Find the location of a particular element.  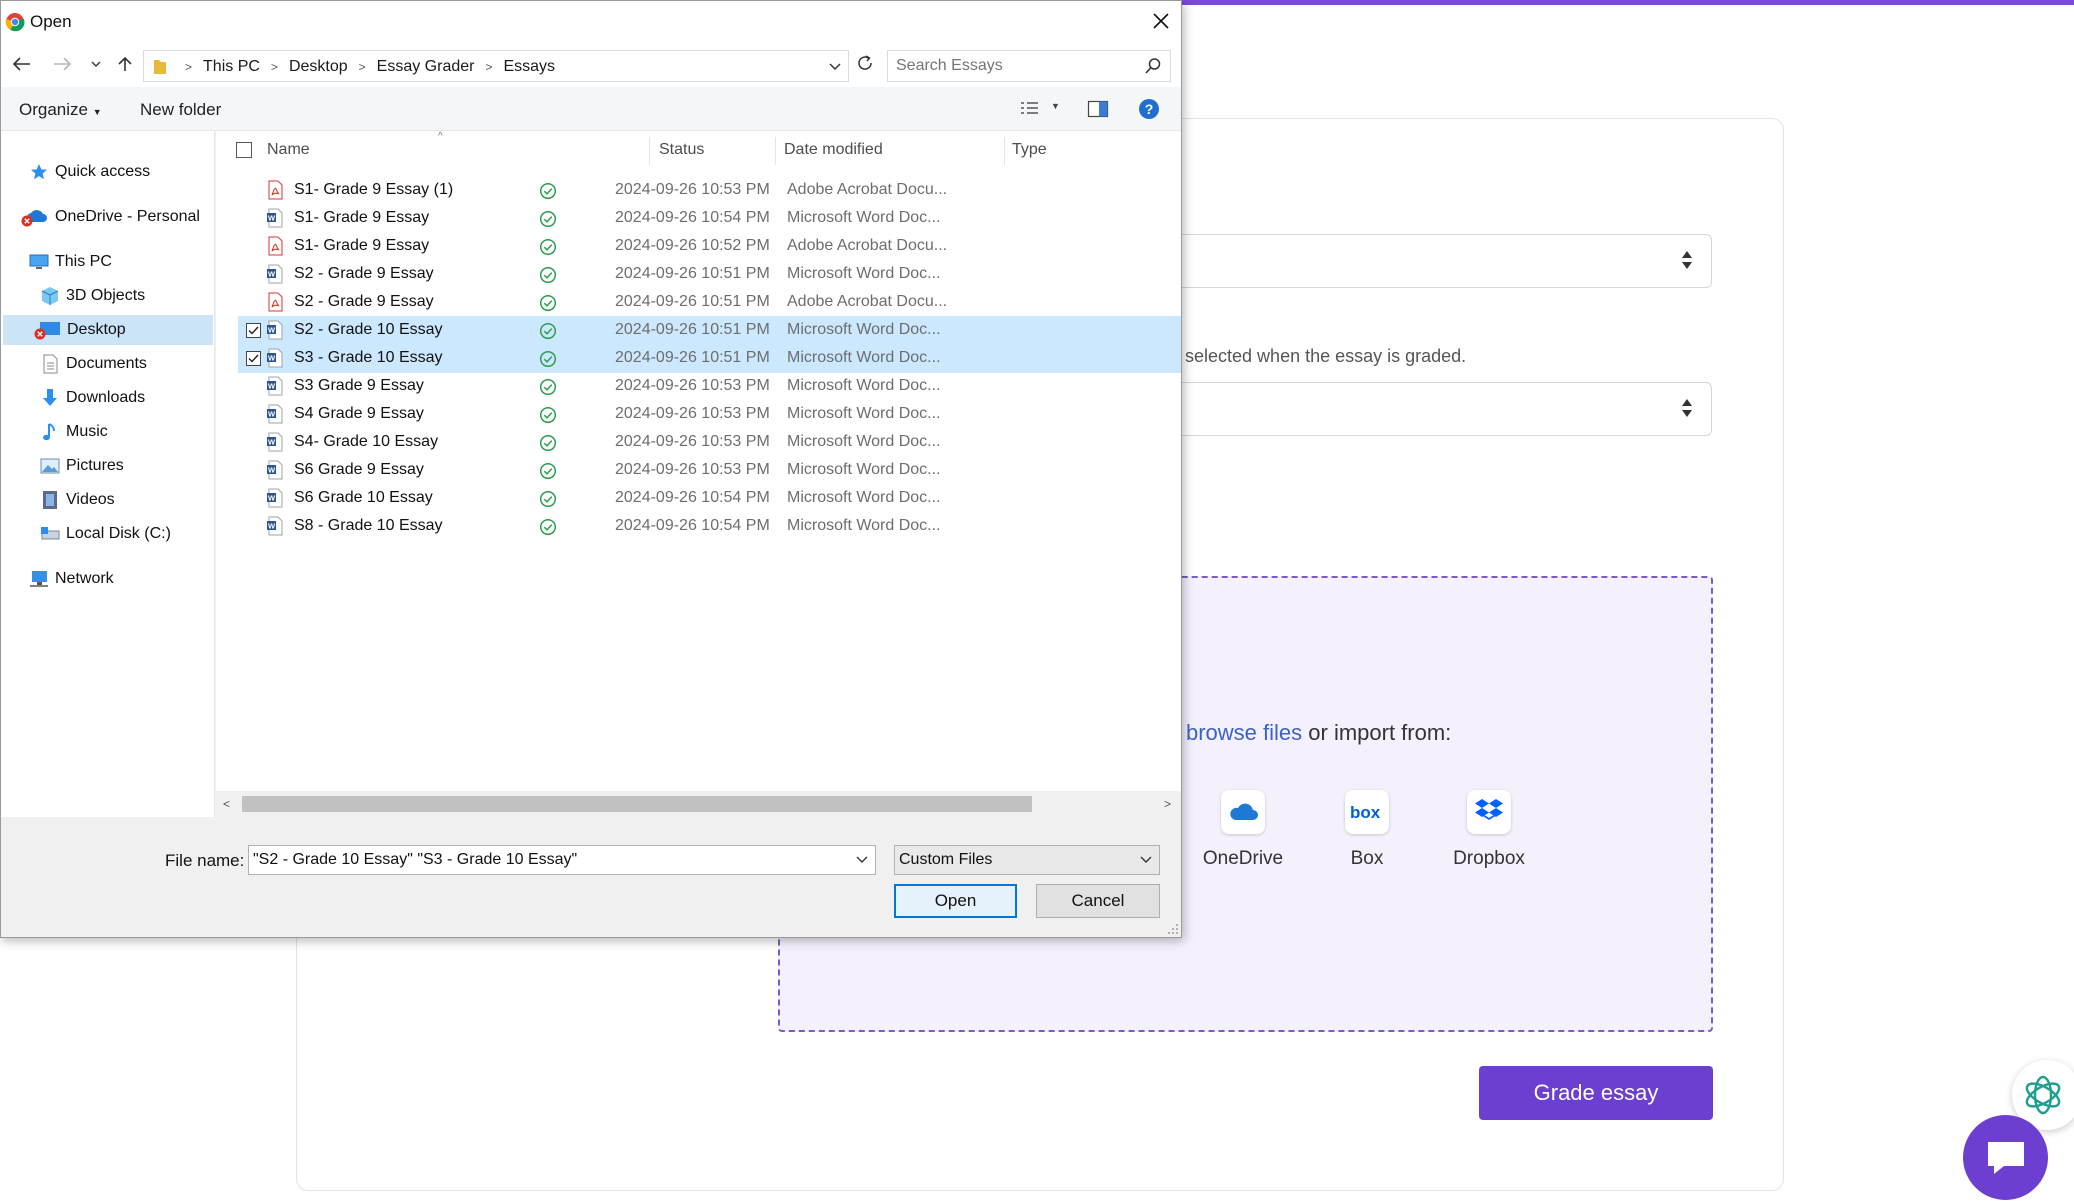

dropbox-icon is located at coordinates (1489, 812).